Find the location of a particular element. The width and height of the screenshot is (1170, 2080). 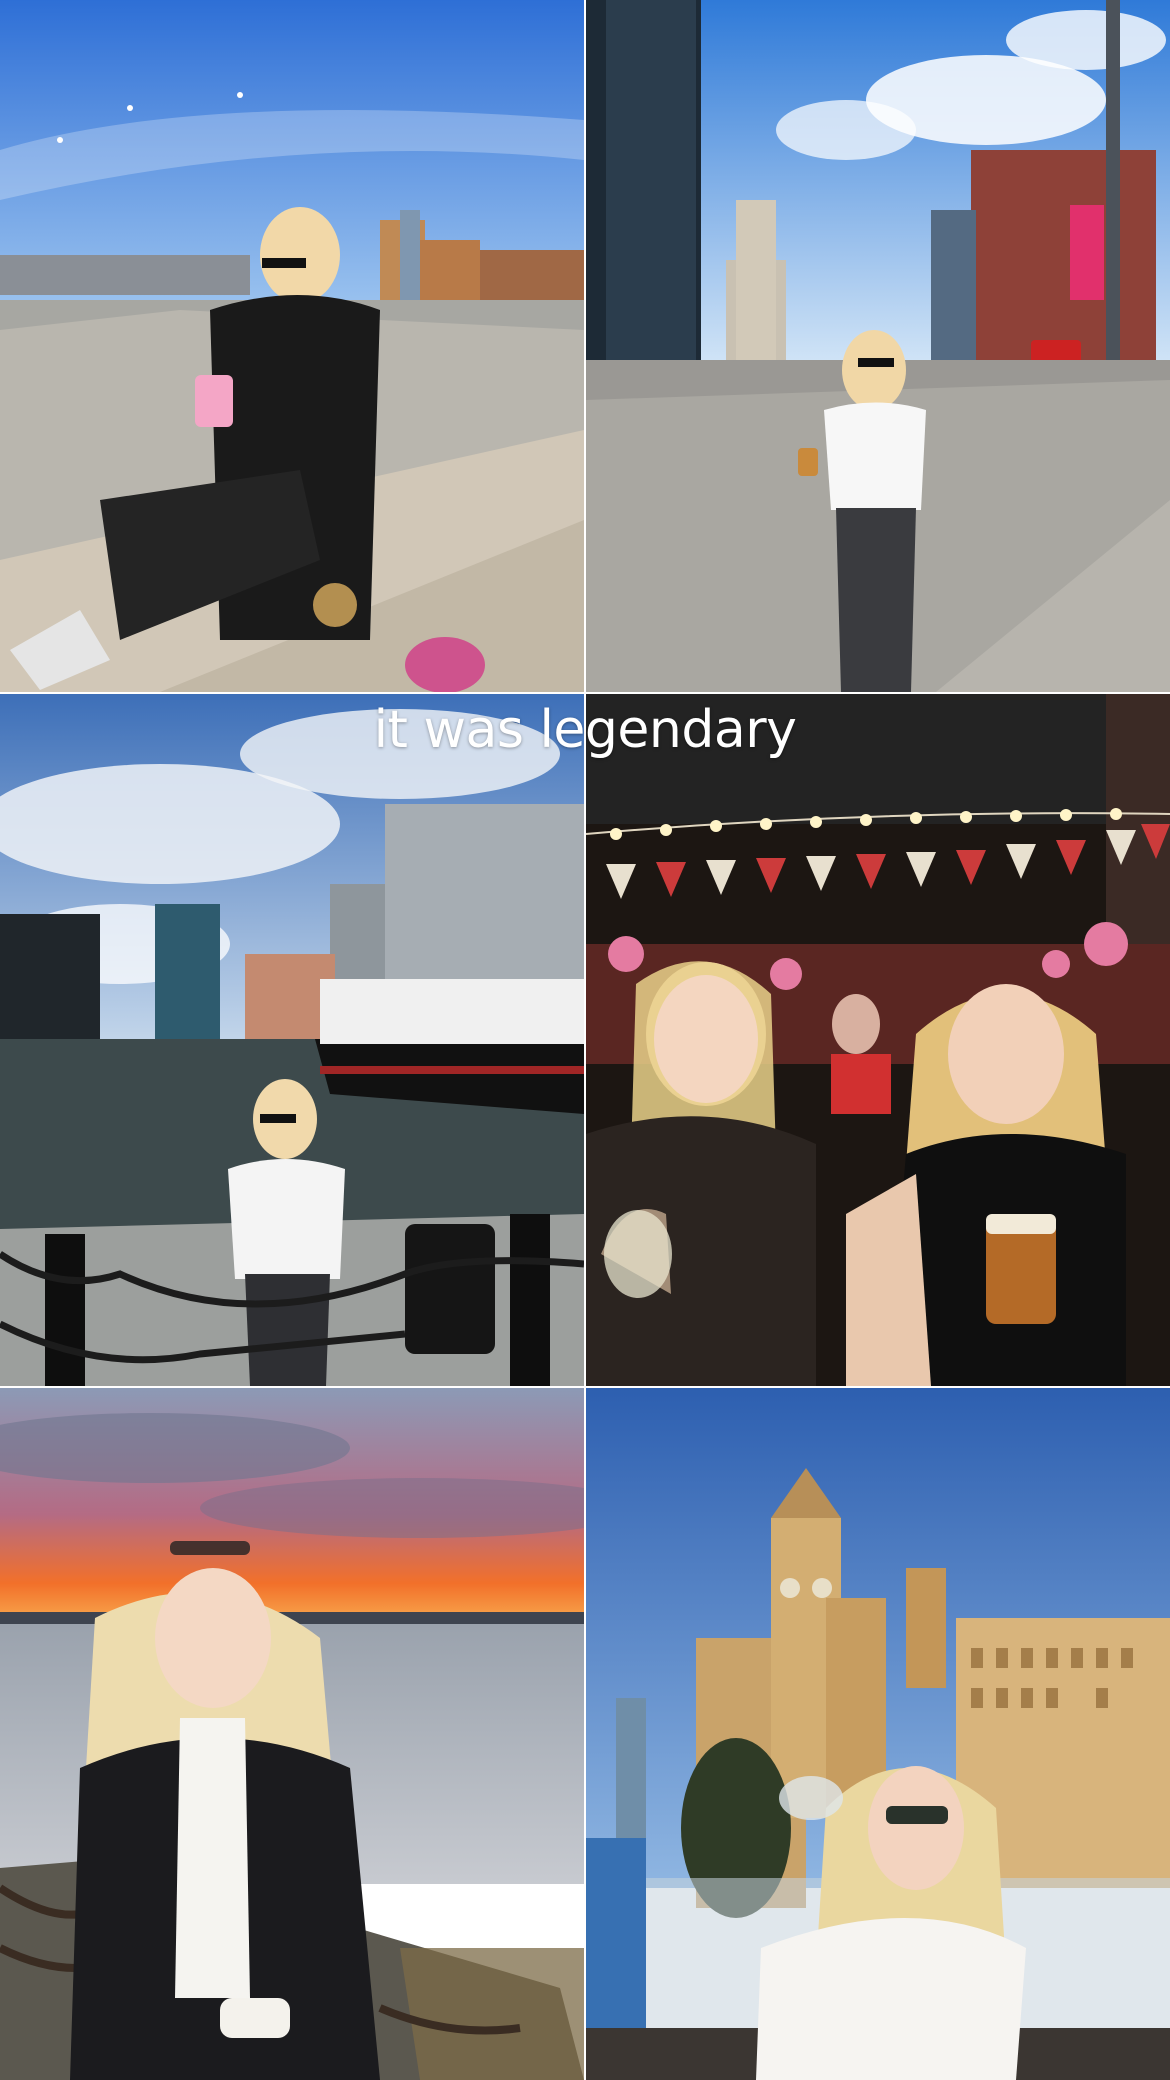

caption-text: it was legendary is located at coordinates (585, 730).